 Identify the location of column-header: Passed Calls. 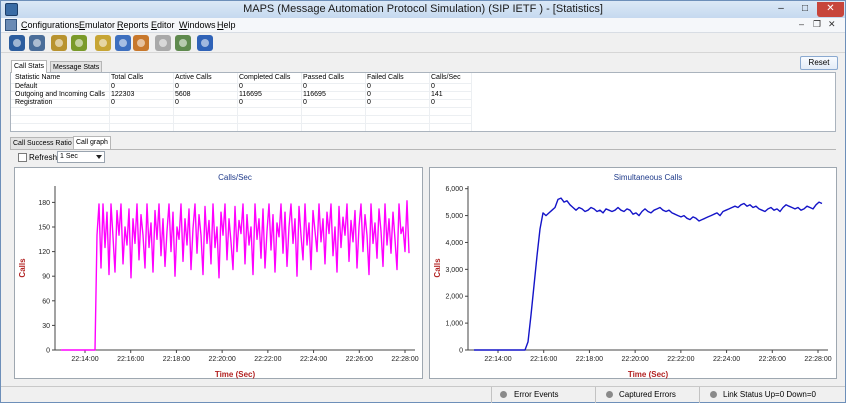
(323, 77).